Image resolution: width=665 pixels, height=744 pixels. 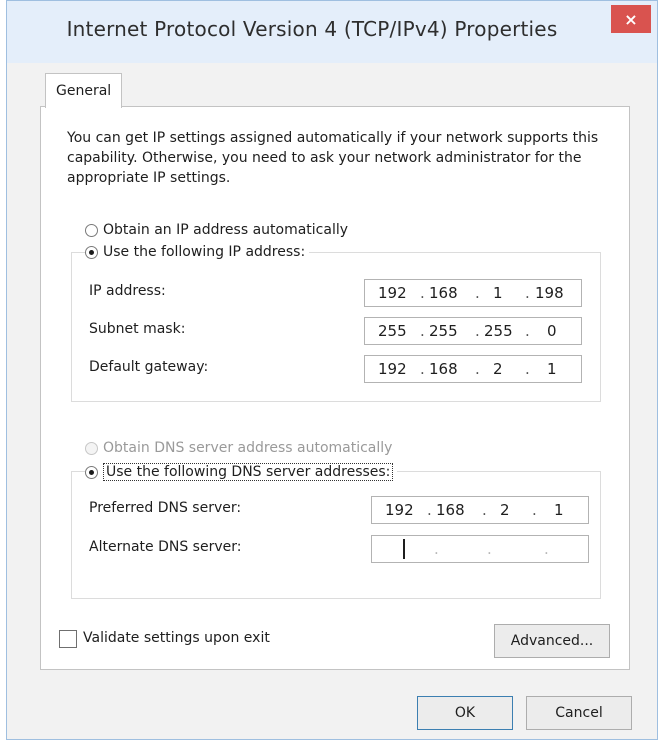 I want to click on subnet-mask-input: 255 . 255 . 255 . 0, so click(x=473, y=331).